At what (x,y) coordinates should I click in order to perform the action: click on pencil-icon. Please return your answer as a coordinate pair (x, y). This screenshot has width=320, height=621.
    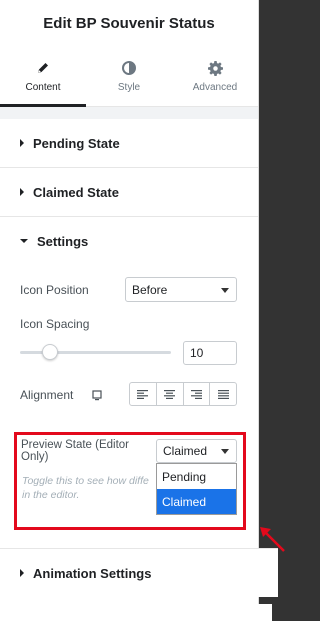
    Looking at the image, I should click on (43, 68).